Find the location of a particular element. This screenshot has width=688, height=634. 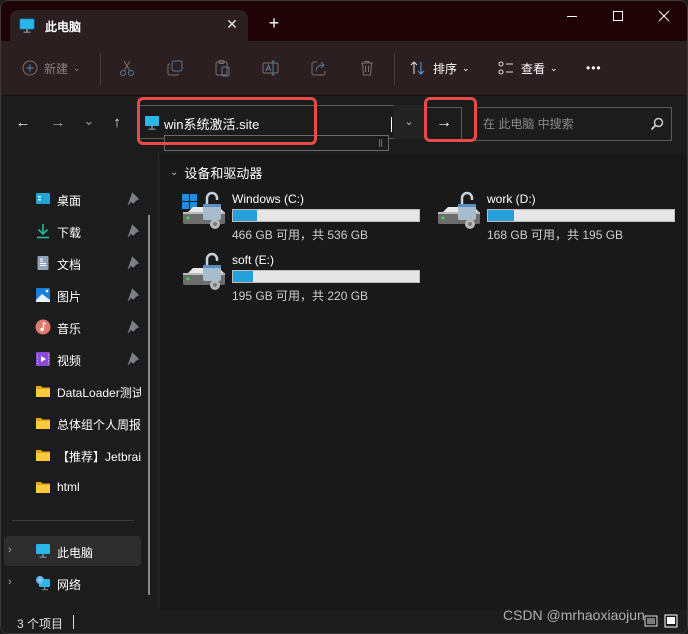

sidebar-item-folder: 【推荐】Jetbrains is located at coordinates (75, 455).